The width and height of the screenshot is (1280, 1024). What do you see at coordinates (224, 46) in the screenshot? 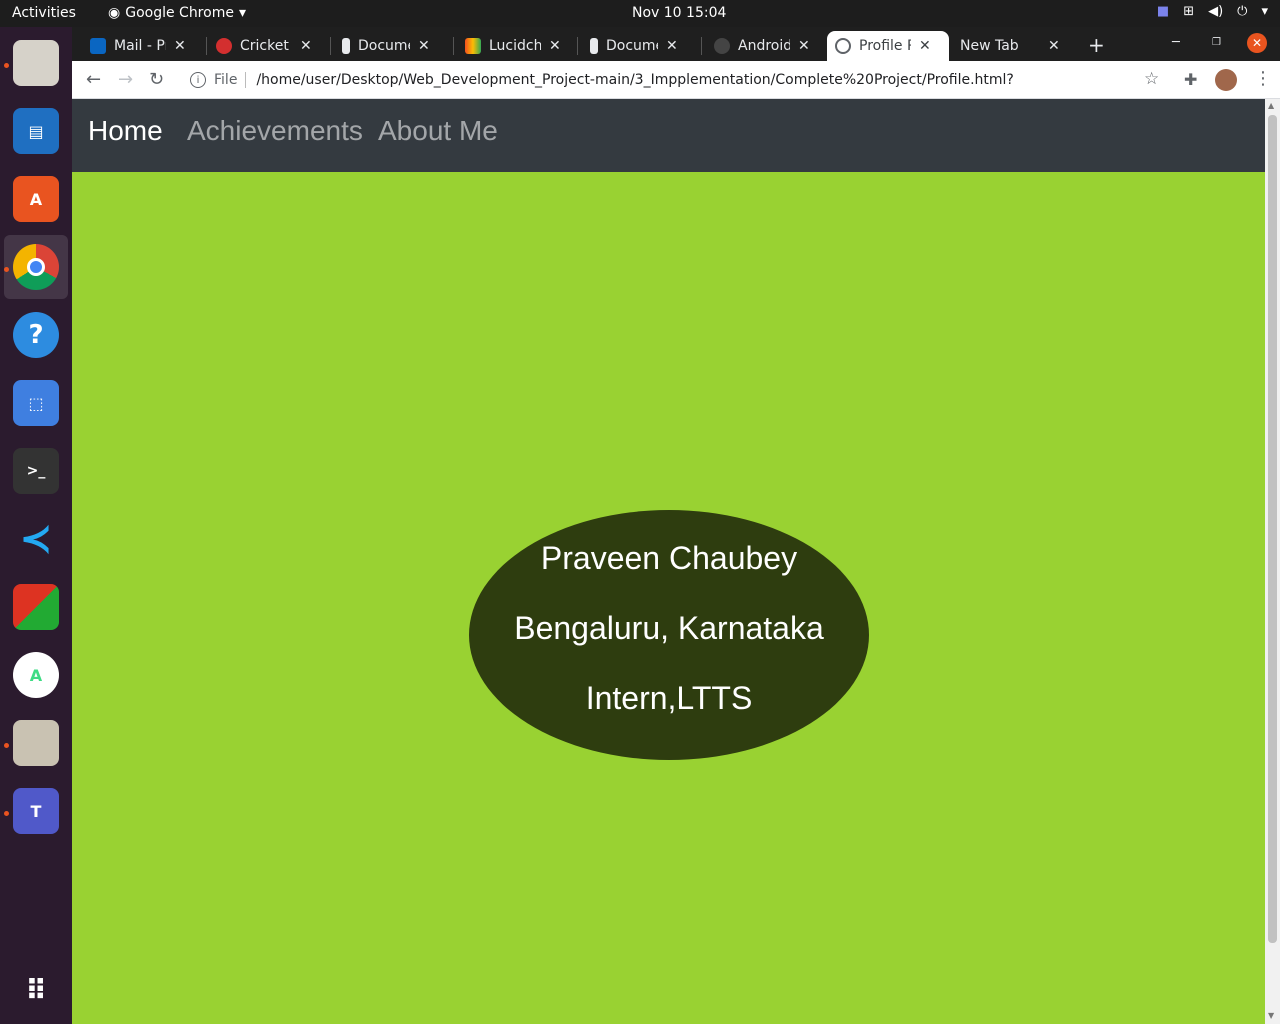
I see `cricket-icon` at bounding box center [224, 46].